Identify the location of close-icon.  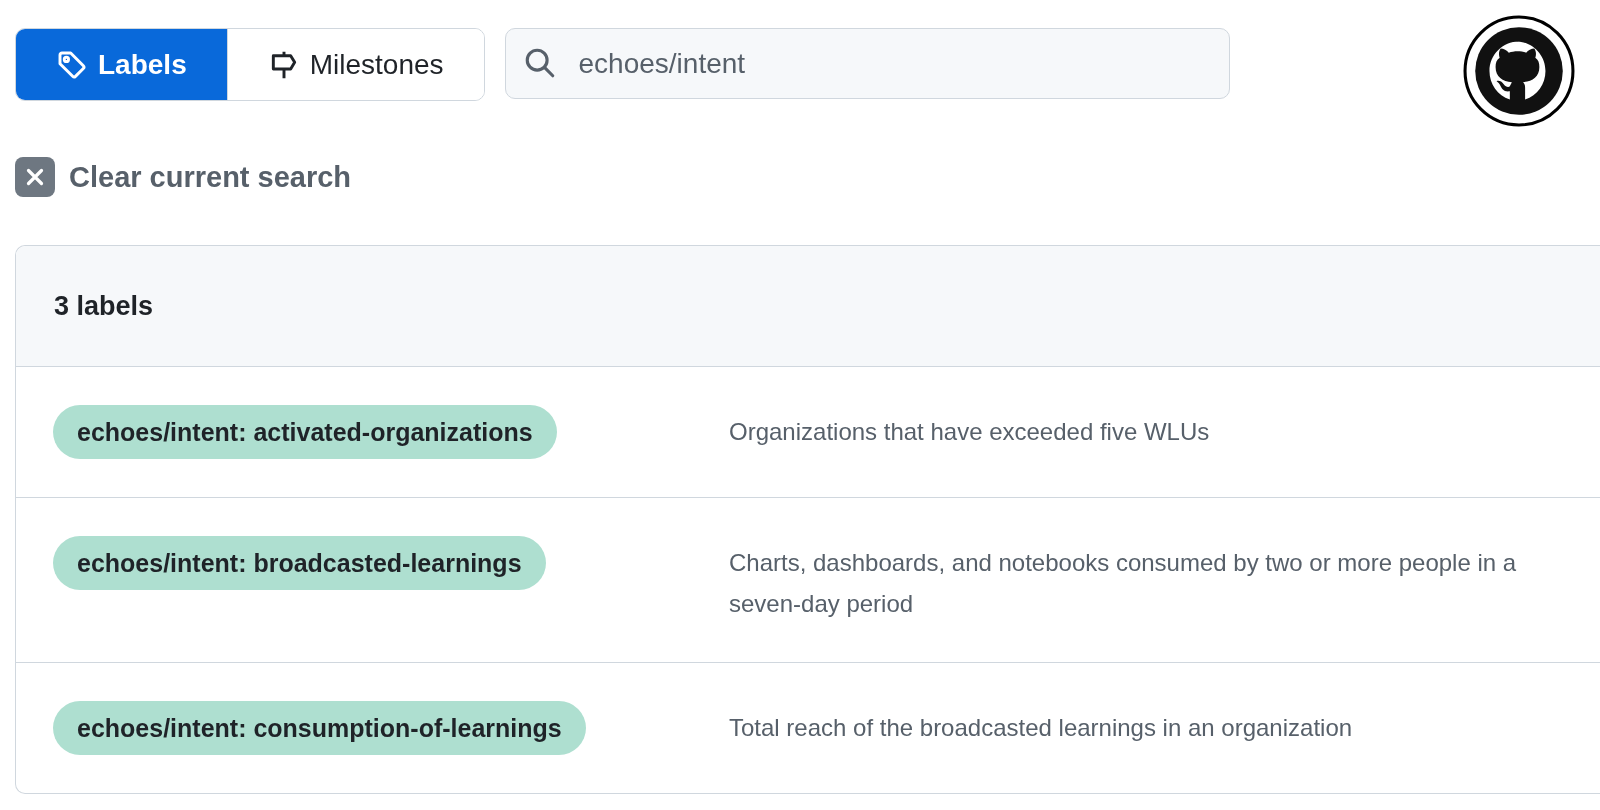
(35, 177).